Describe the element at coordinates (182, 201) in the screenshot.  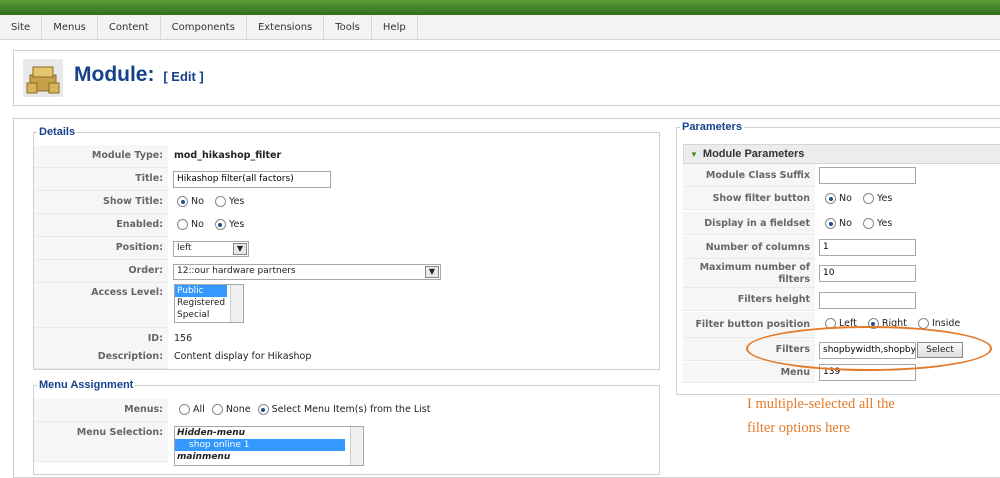
I see `show-title-no-radio` at that location.